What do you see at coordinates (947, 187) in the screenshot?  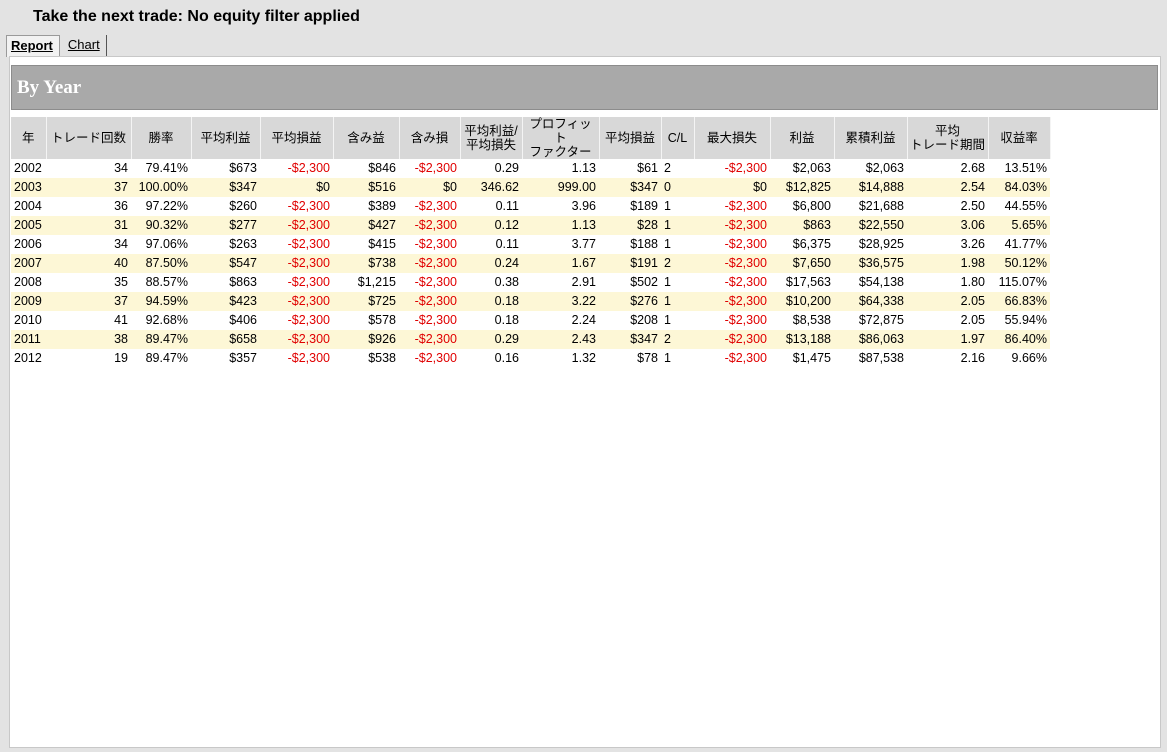 I see `table-cell: 2.54` at bounding box center [947, 187].